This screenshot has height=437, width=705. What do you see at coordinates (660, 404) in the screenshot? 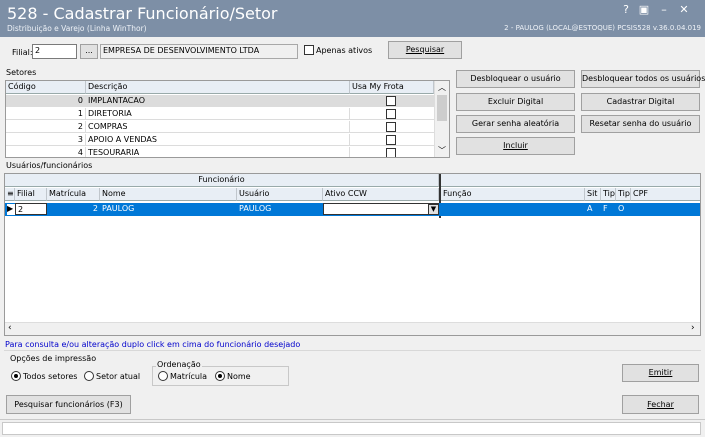
I see `fechar-button: Fechar` at bounding box center [660, 404].